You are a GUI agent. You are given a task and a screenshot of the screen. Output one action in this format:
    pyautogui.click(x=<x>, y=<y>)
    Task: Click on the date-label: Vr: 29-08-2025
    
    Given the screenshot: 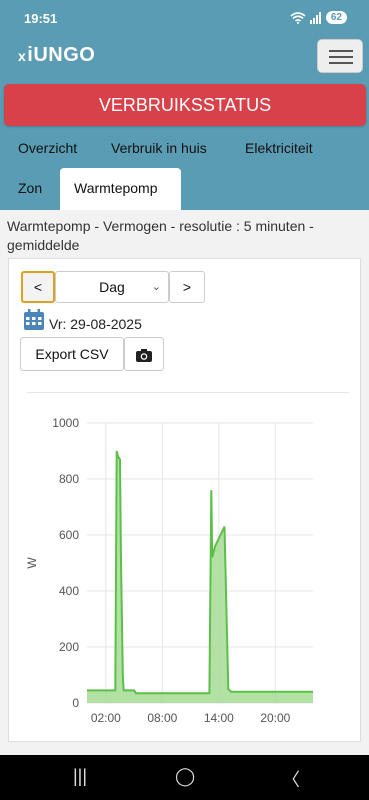 What is the action you would take?
    pyautogui.click(x=95, y=324)
    